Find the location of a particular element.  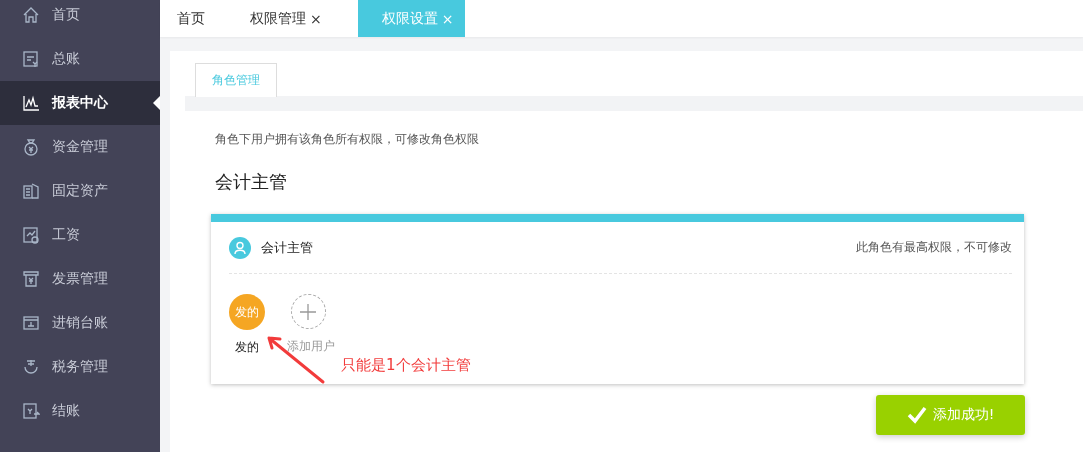

sidebar-item: 首页 is located at coordinates (80, 18).